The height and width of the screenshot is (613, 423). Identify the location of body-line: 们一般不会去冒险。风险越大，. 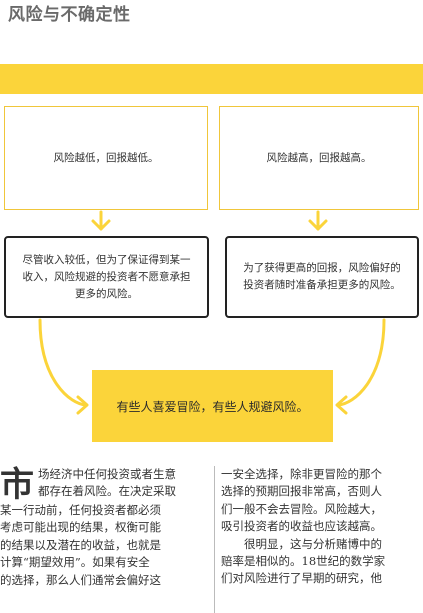
(301, 508).